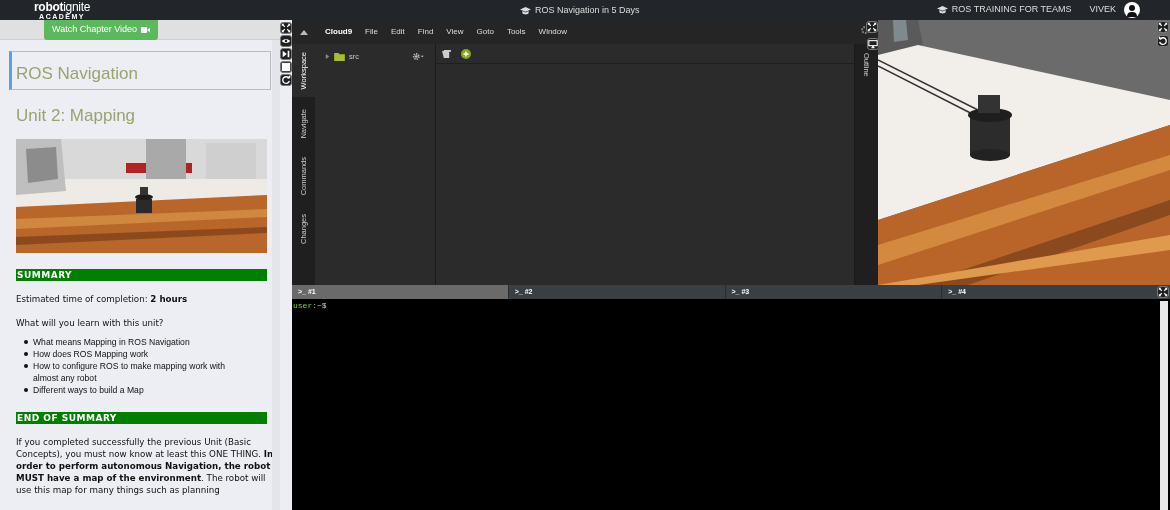  Describe the element at coordinates (129, 371) in the screenshot. I see `list-item: How to configure ROS to make mapping work with almost any robot` at that location.